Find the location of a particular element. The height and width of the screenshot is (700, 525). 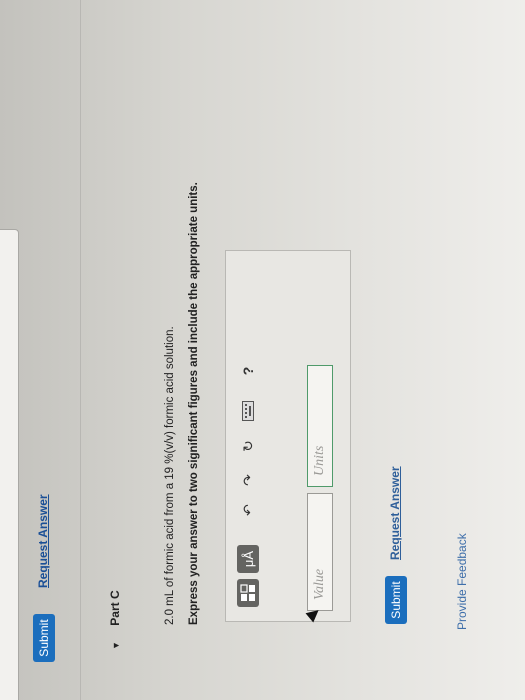

collapse-triangle-icon: ▼ is located at coordinates (116, 645).